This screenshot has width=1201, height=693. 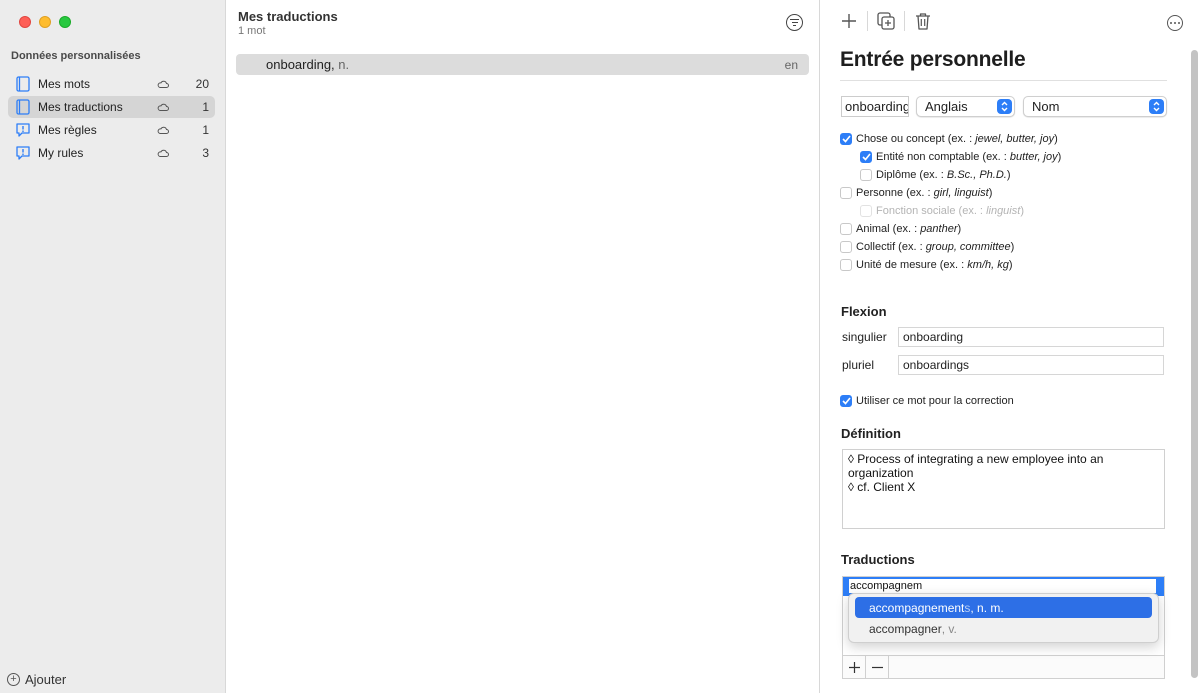 What do you see at coordinates (1003, 628) in the screenshot?
I see `suggestion-item: accompagner, v.` at bounding box center [1003, 628].